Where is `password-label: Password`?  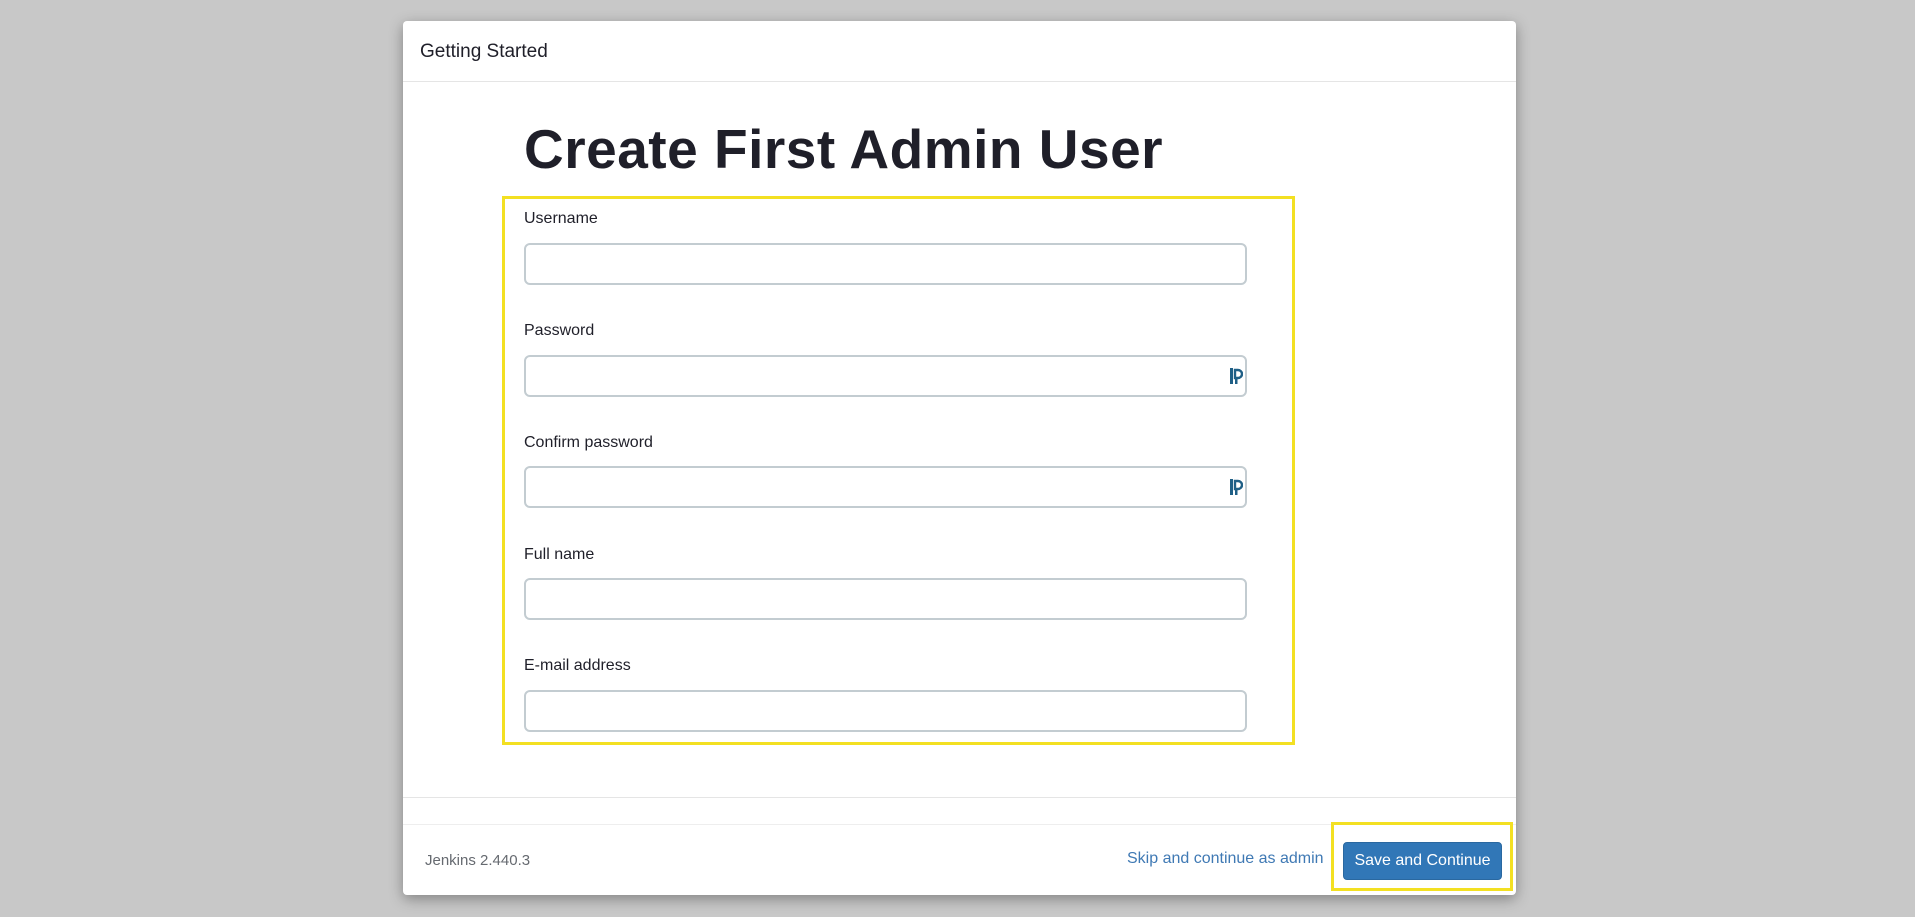
password-label: Password is located at coordinates (559, 330).